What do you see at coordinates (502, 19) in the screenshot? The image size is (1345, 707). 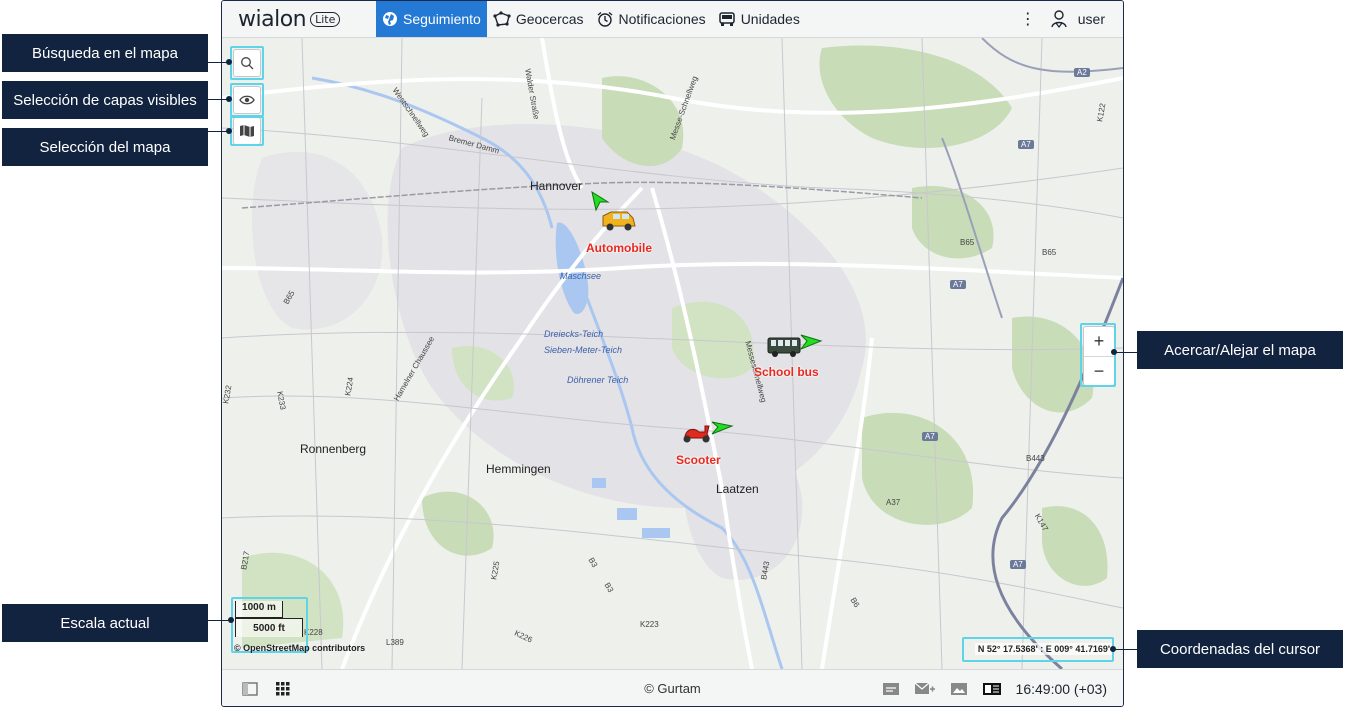 I see `geofence-icon` at bounding box center [502, 19].